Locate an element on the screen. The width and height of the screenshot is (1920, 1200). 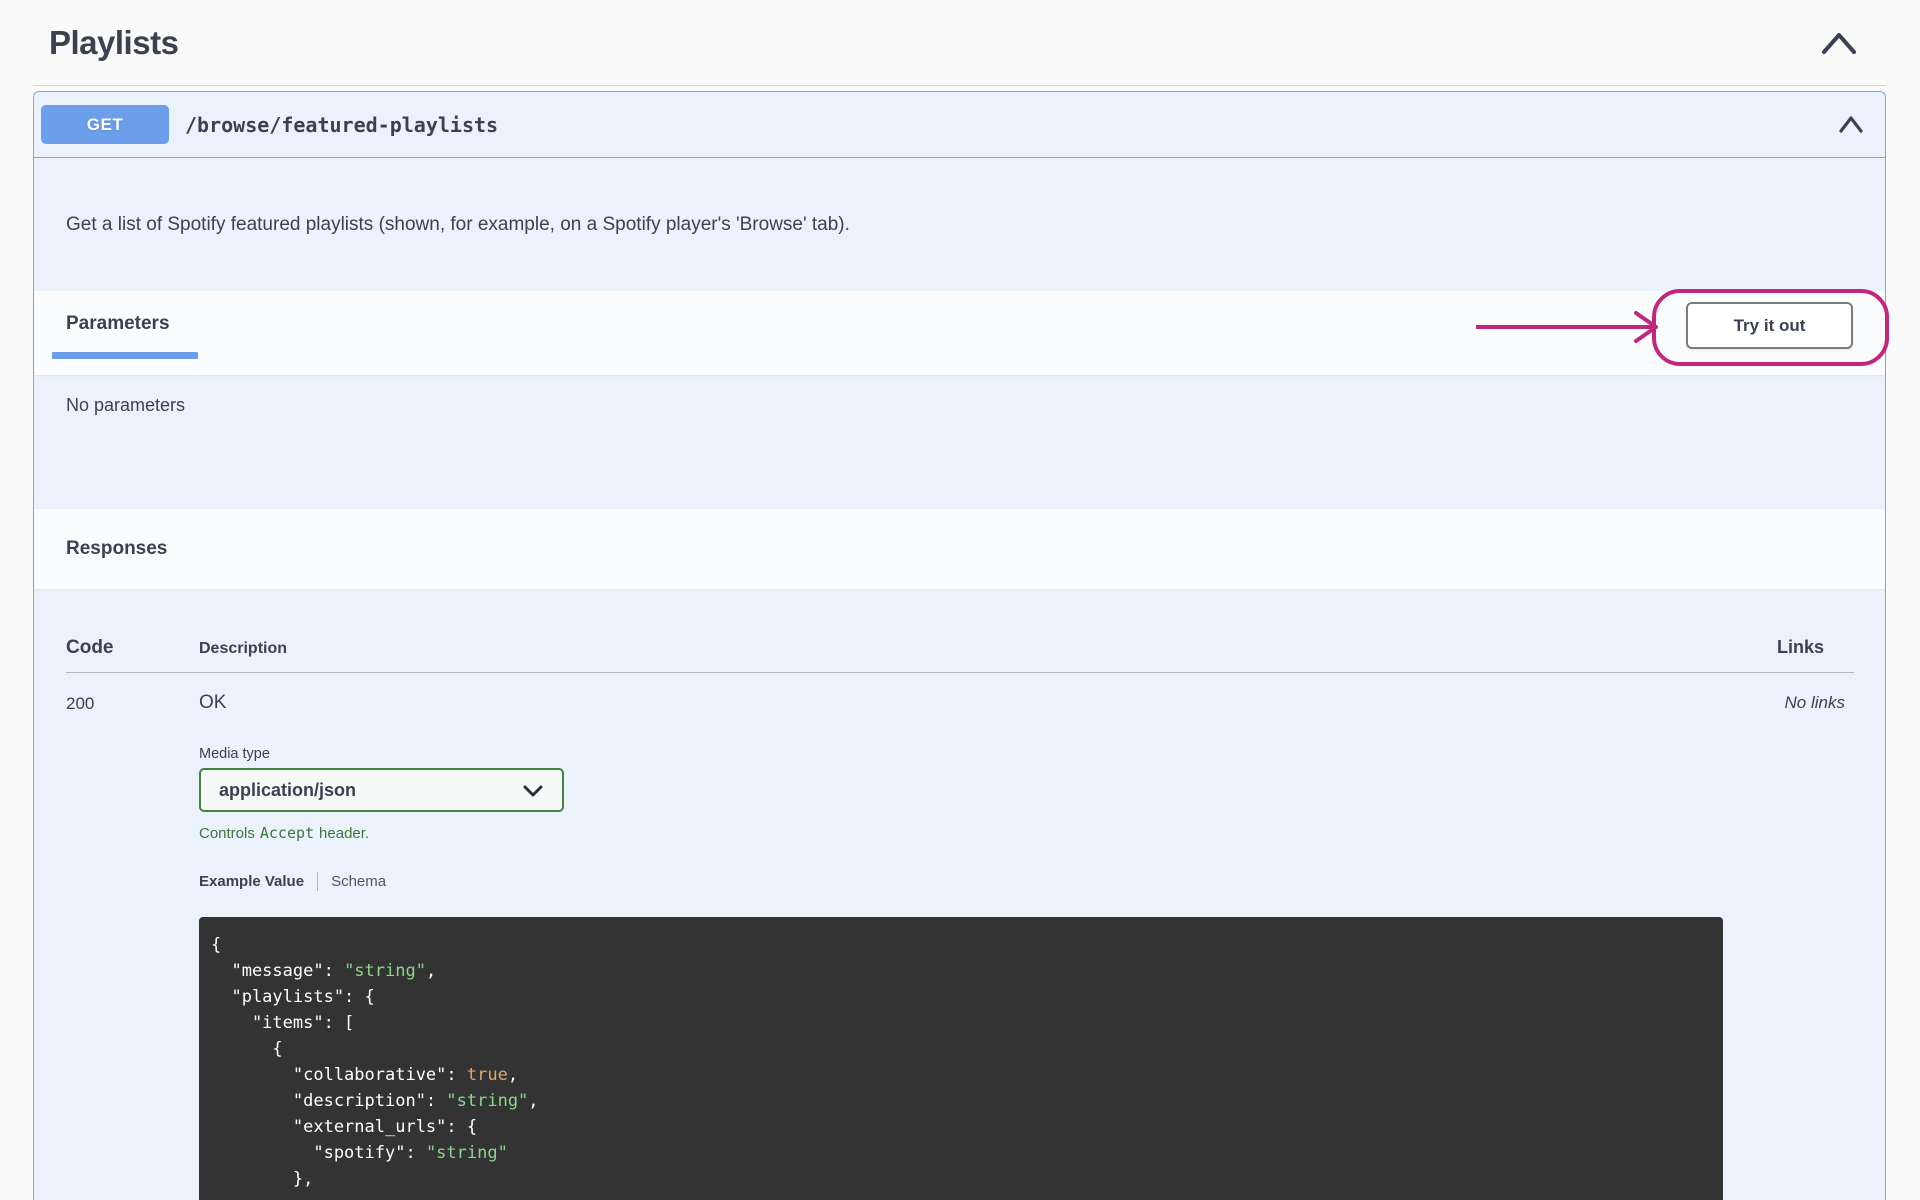
tab-parameters-active-underline is located at coordinates (125, 355).